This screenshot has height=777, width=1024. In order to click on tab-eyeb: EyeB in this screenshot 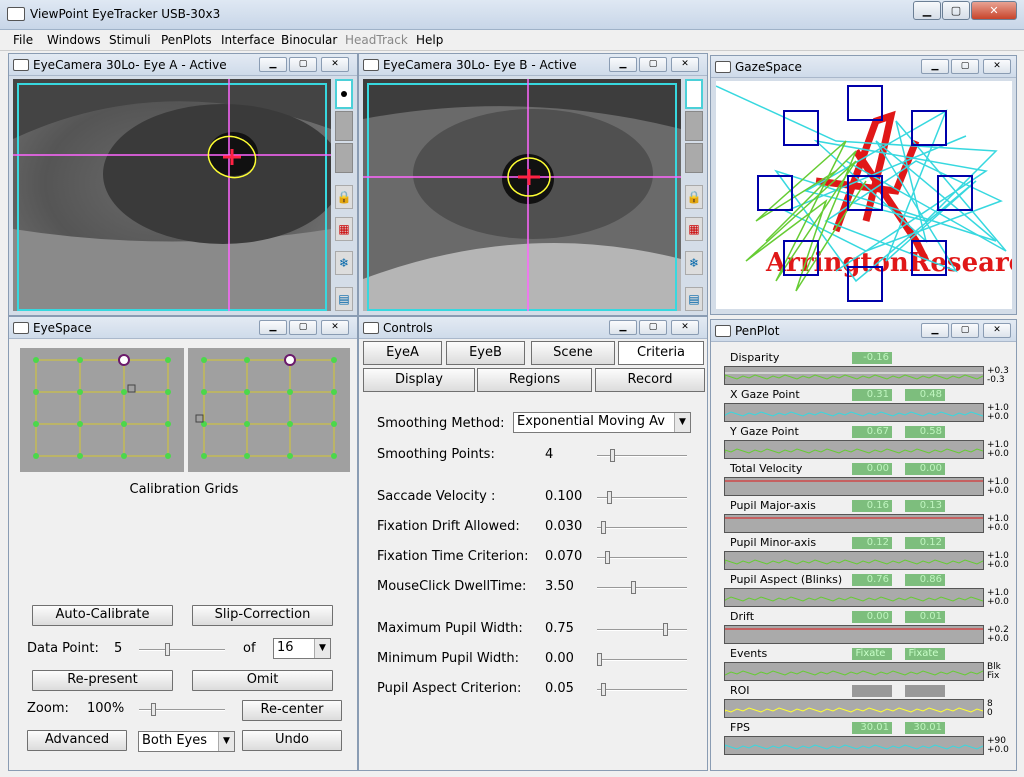, I will do `click(485, 353)`.